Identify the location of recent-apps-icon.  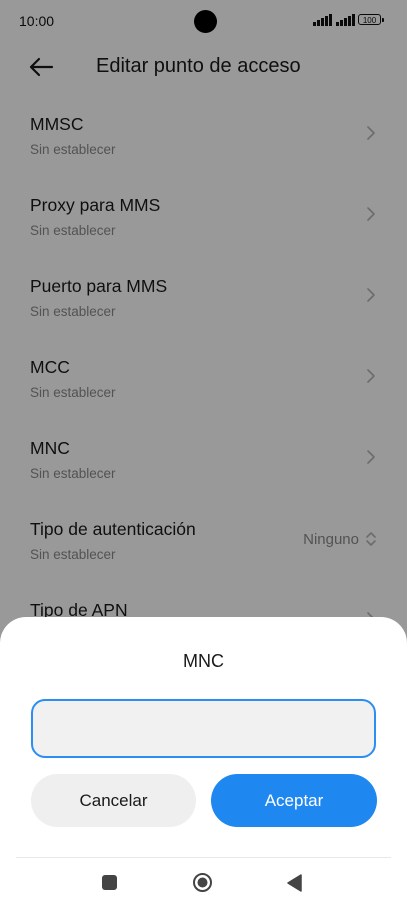
(109, 882).